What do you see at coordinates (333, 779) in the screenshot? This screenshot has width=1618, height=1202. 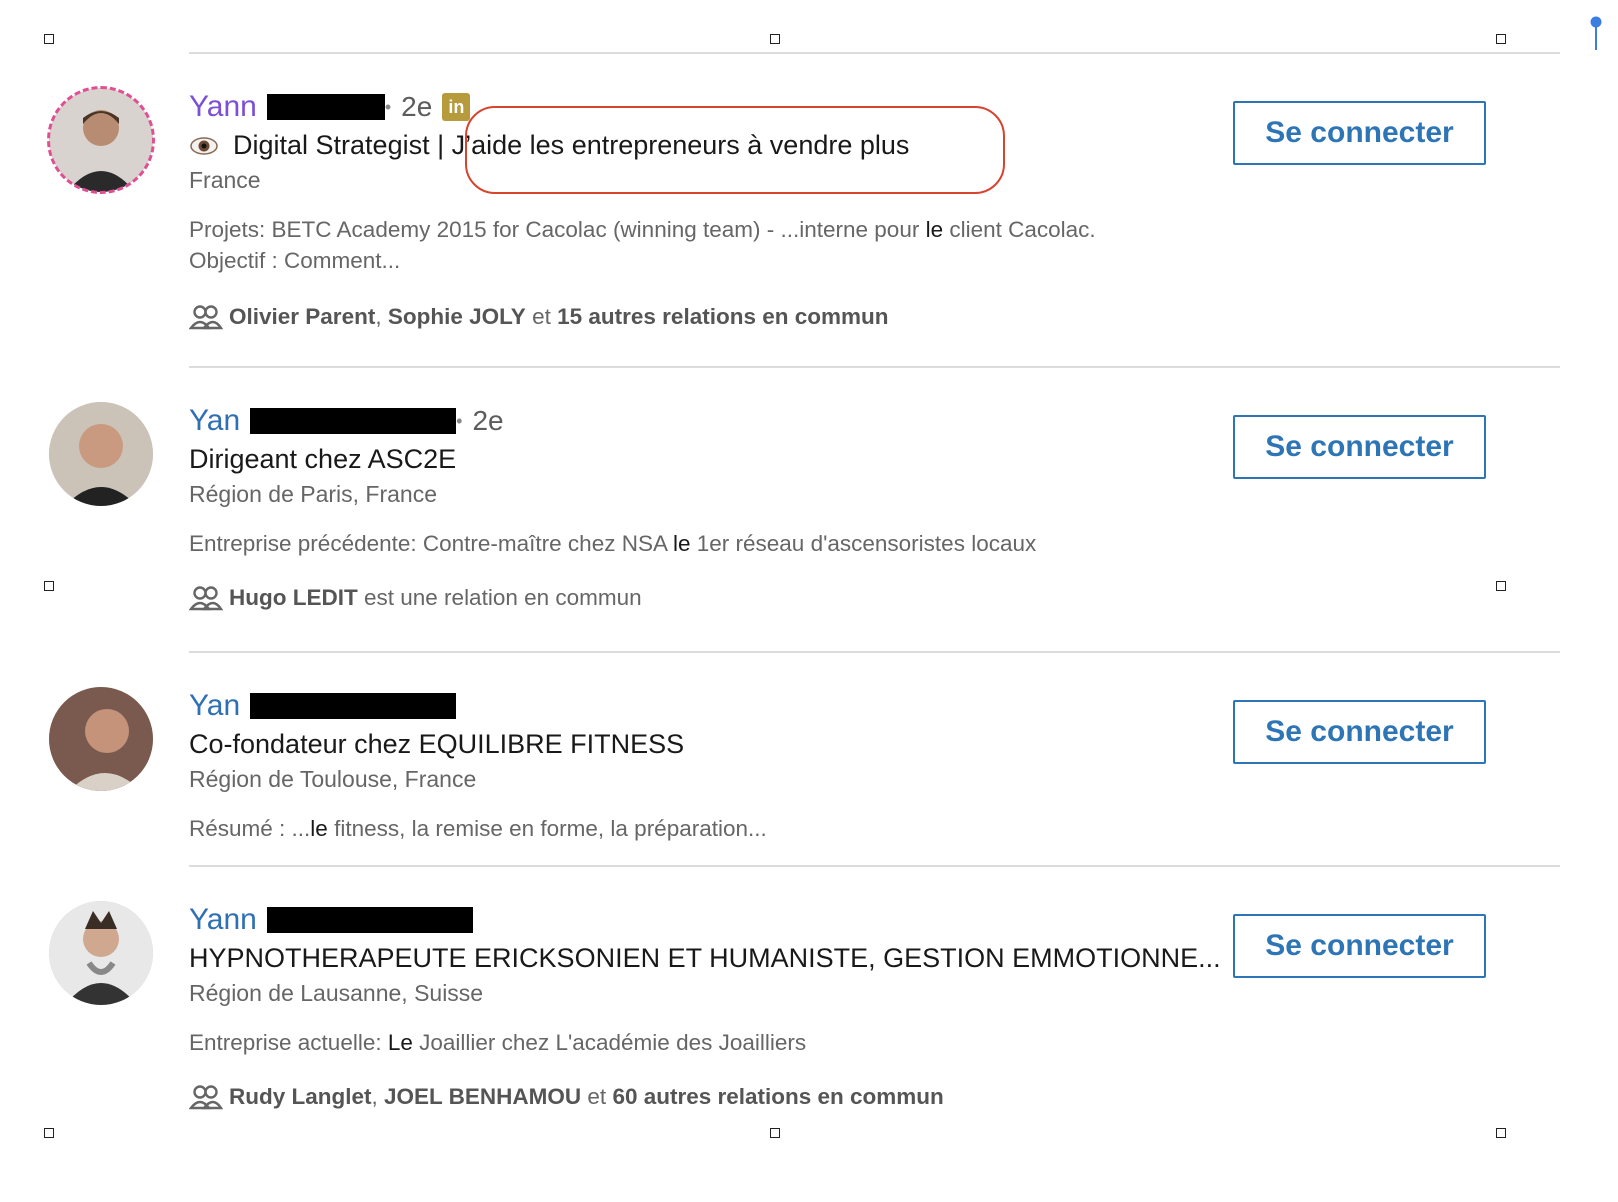 I see `location: Région de Toulouse, France` at bounding box center [333, 779].